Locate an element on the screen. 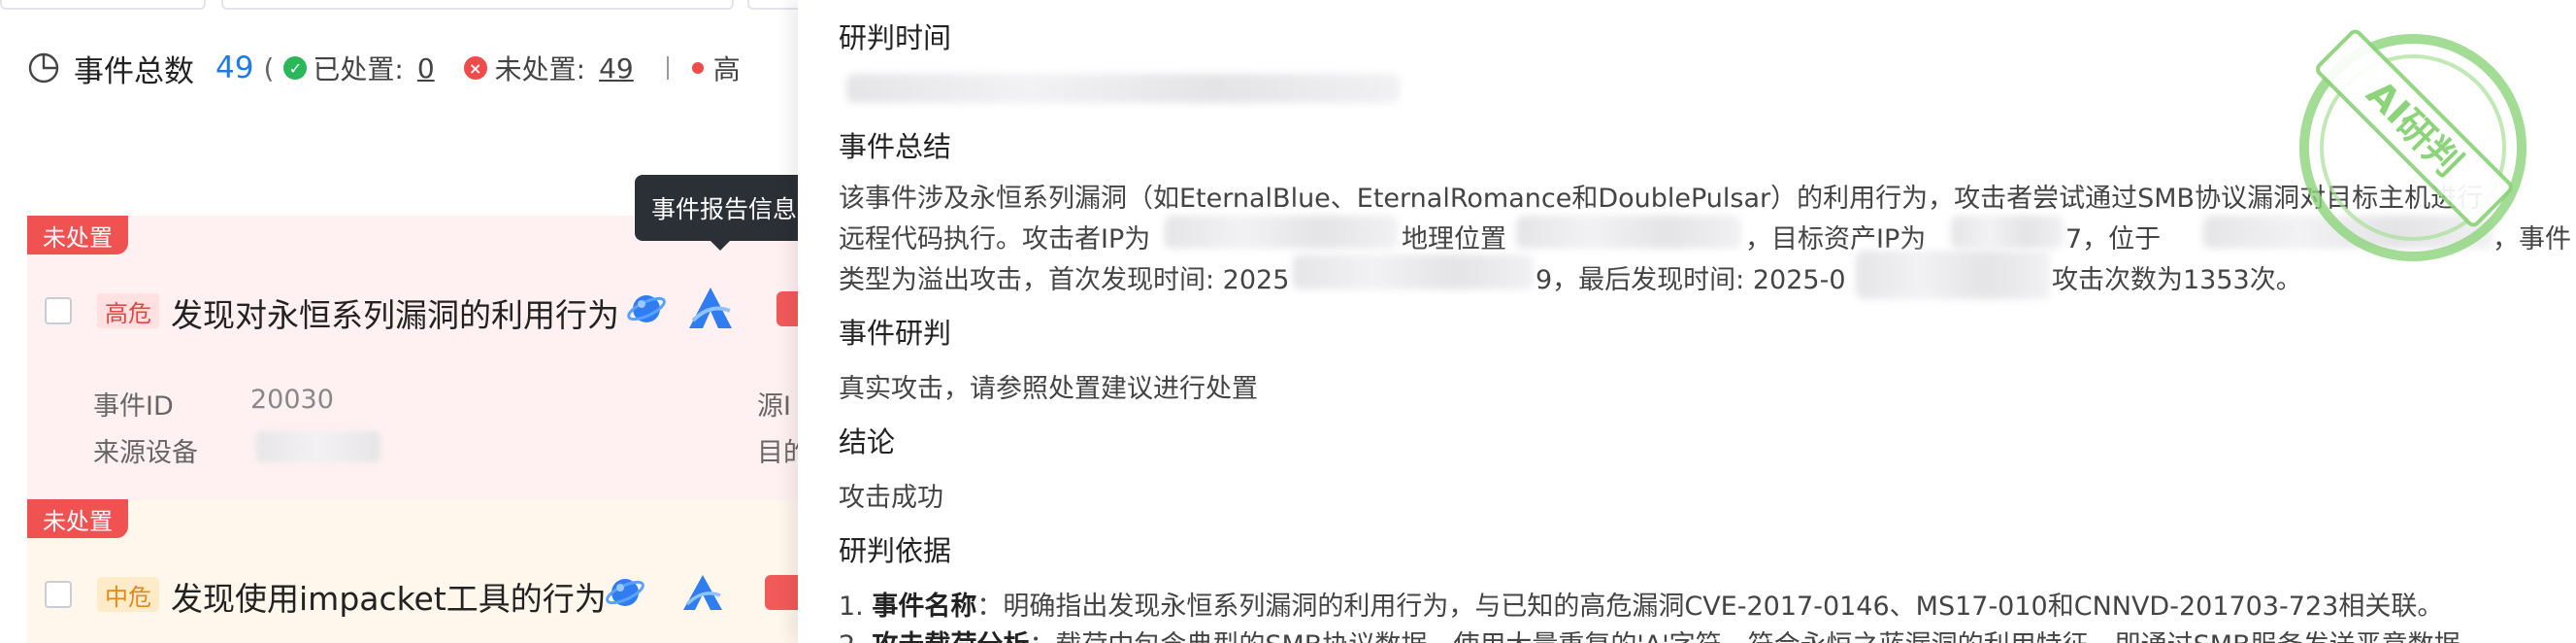 This screenshot has height=643, width=2576. redacted-target-ip is located at coordinates (2007, 232).